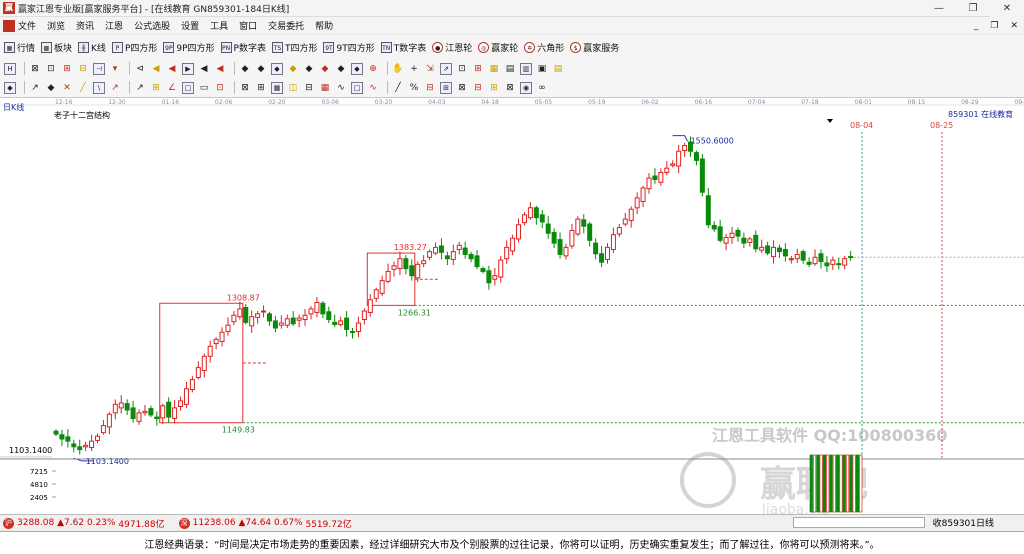 The height and width of the screenshot is (554, 1024). What do you see at coordinates (156, 69) in the screenshot?
I see `draw-tool-8-icon: ◀` at bounding box center [156, 69].